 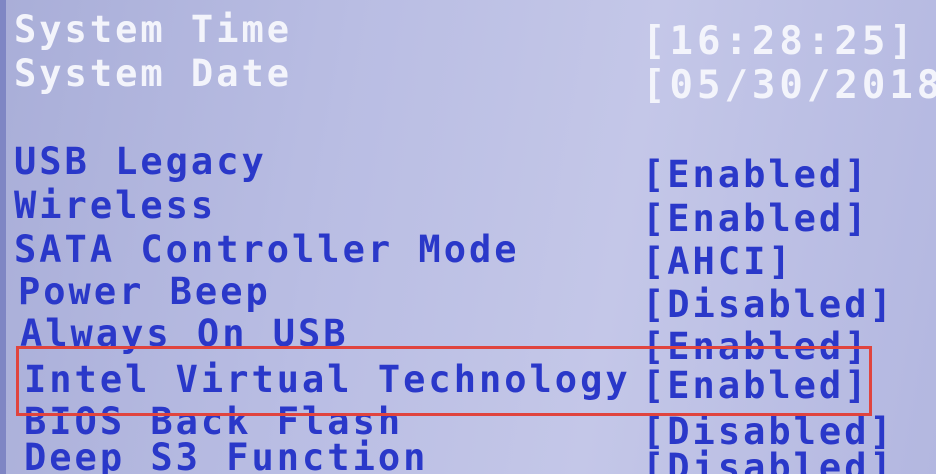 I want to click on deep-s3-function-value: [Disabled], so click(x=768, y=460).